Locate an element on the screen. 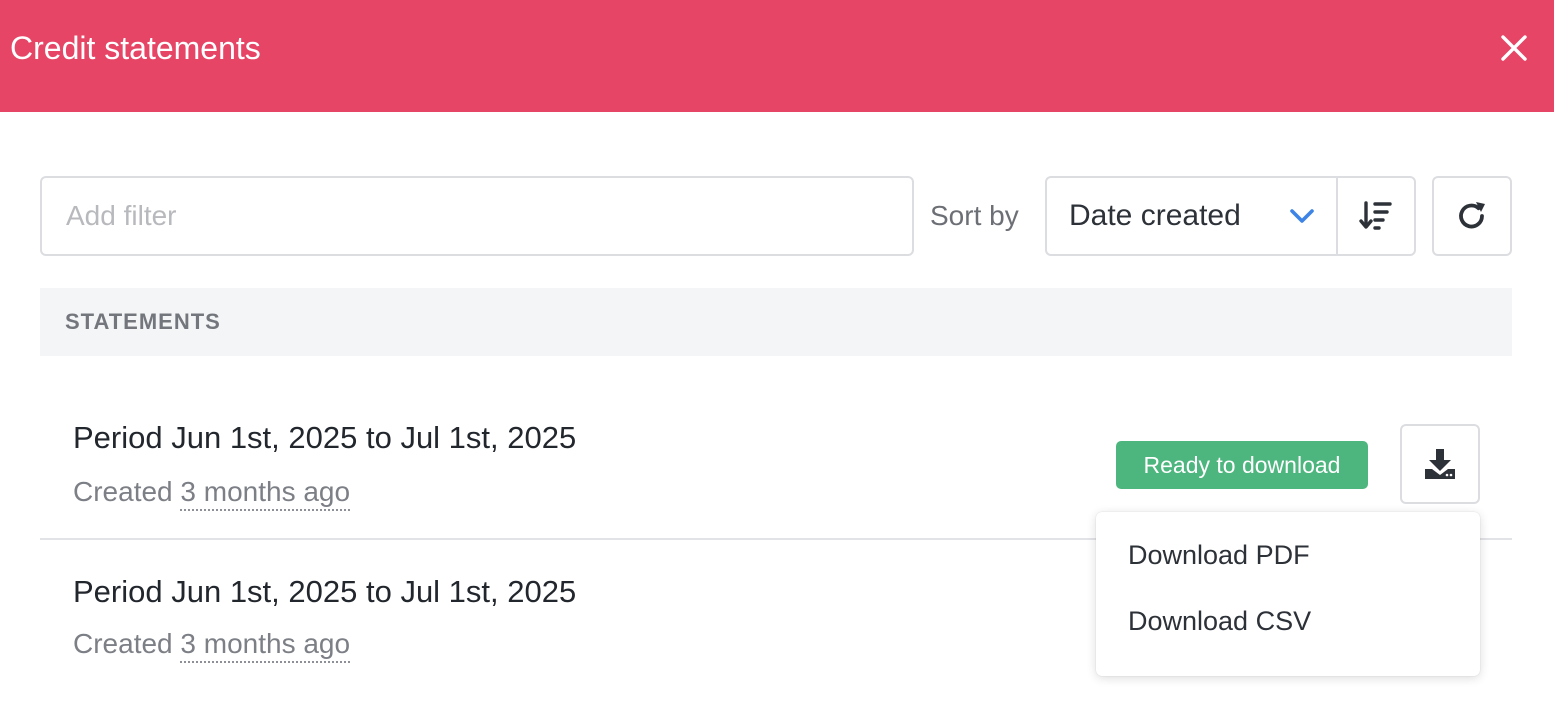  sort-select-value: Date created is located at coordinates (1155, 215).